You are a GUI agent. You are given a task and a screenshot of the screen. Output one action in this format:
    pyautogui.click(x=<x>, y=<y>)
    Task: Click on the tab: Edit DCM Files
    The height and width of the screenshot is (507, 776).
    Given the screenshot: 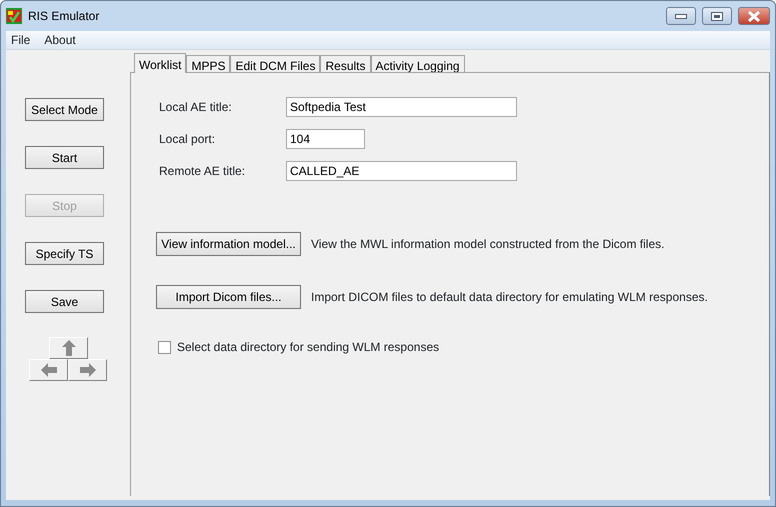 What is the action you would take?
    pyautogui.click(x=275, y=63)
    